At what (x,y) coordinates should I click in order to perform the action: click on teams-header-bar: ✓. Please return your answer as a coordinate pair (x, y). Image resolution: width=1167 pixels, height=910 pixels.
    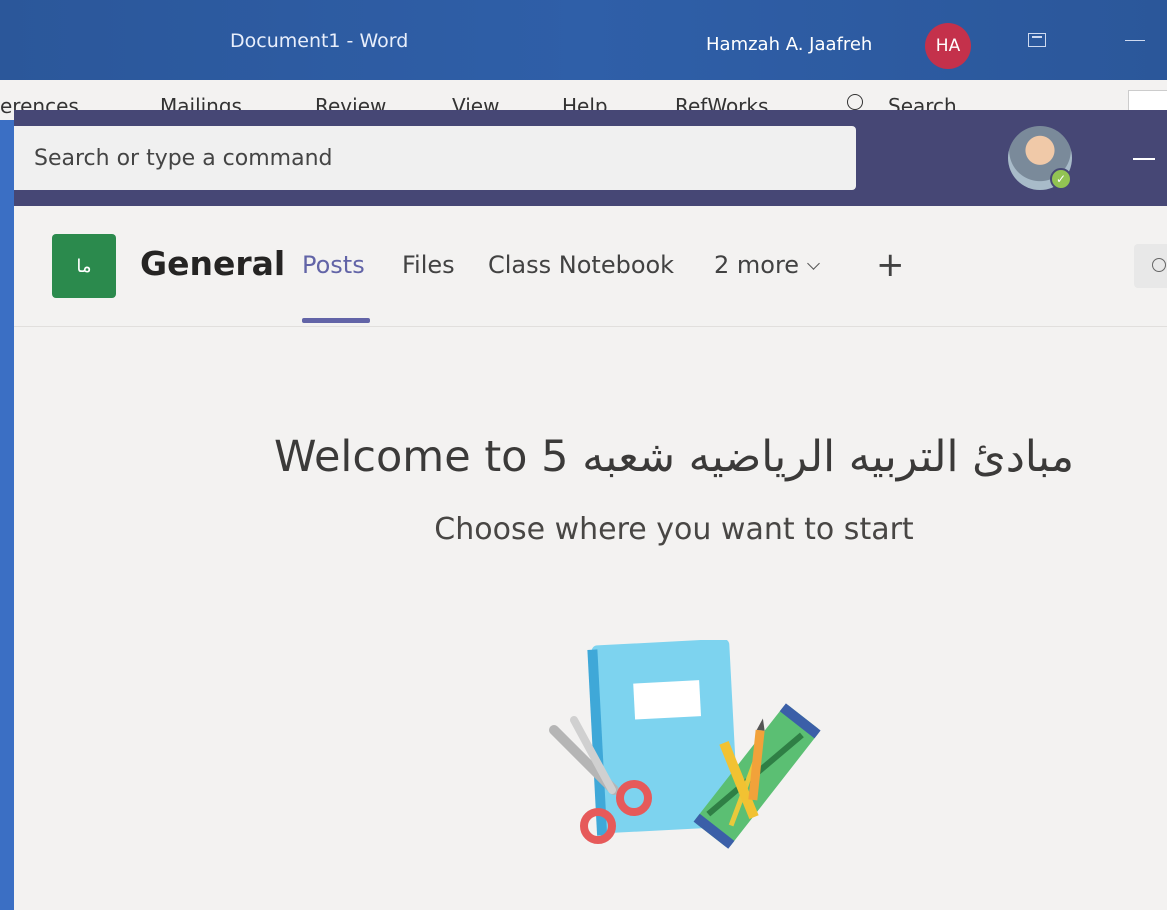
    Looking at the image, I should click on (590, 158).